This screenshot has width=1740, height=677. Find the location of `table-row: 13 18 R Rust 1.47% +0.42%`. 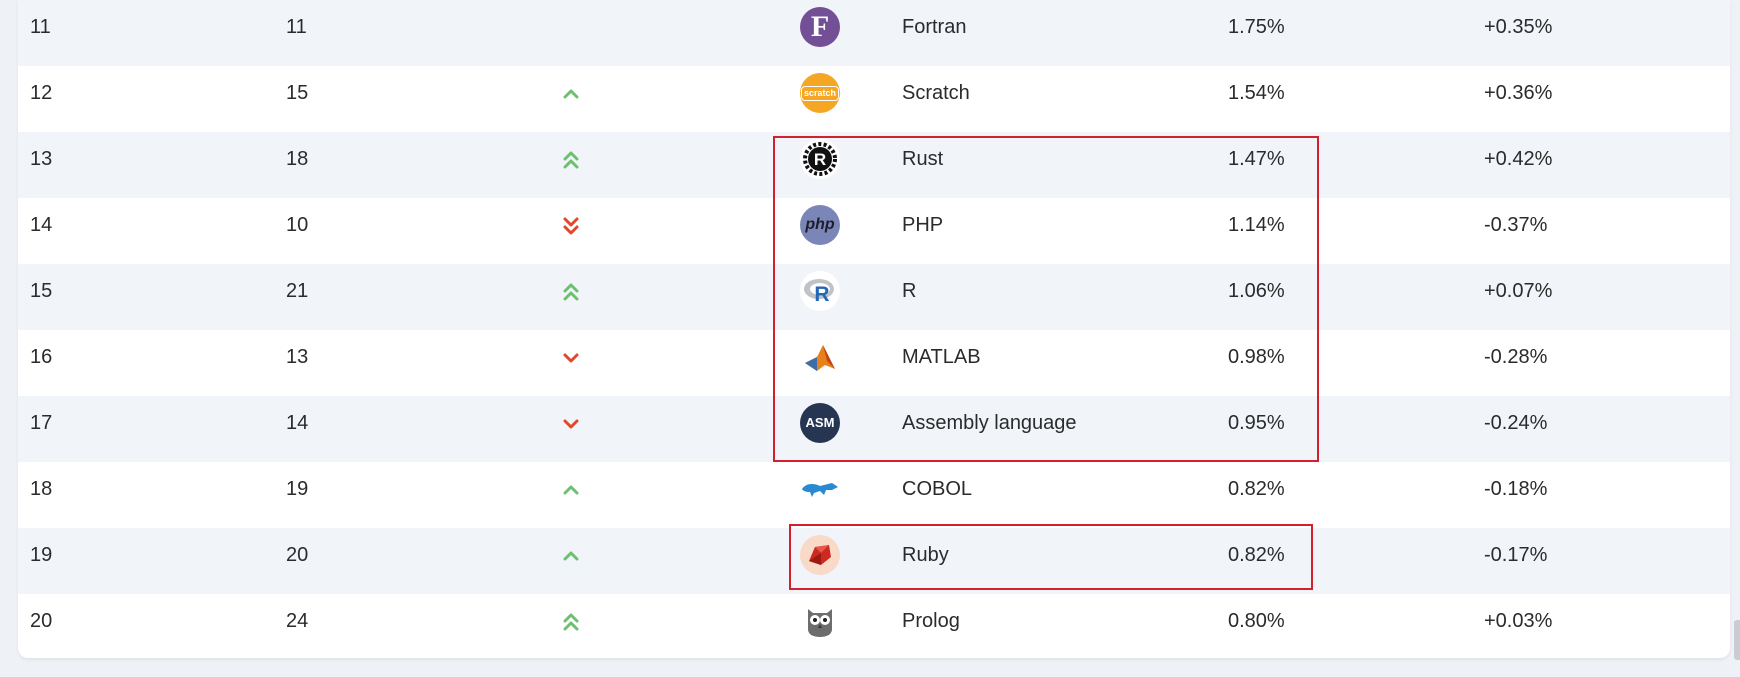

table-row: 13 18 R Rust 1.47% +0.42% is located at coordinates (874, 165).